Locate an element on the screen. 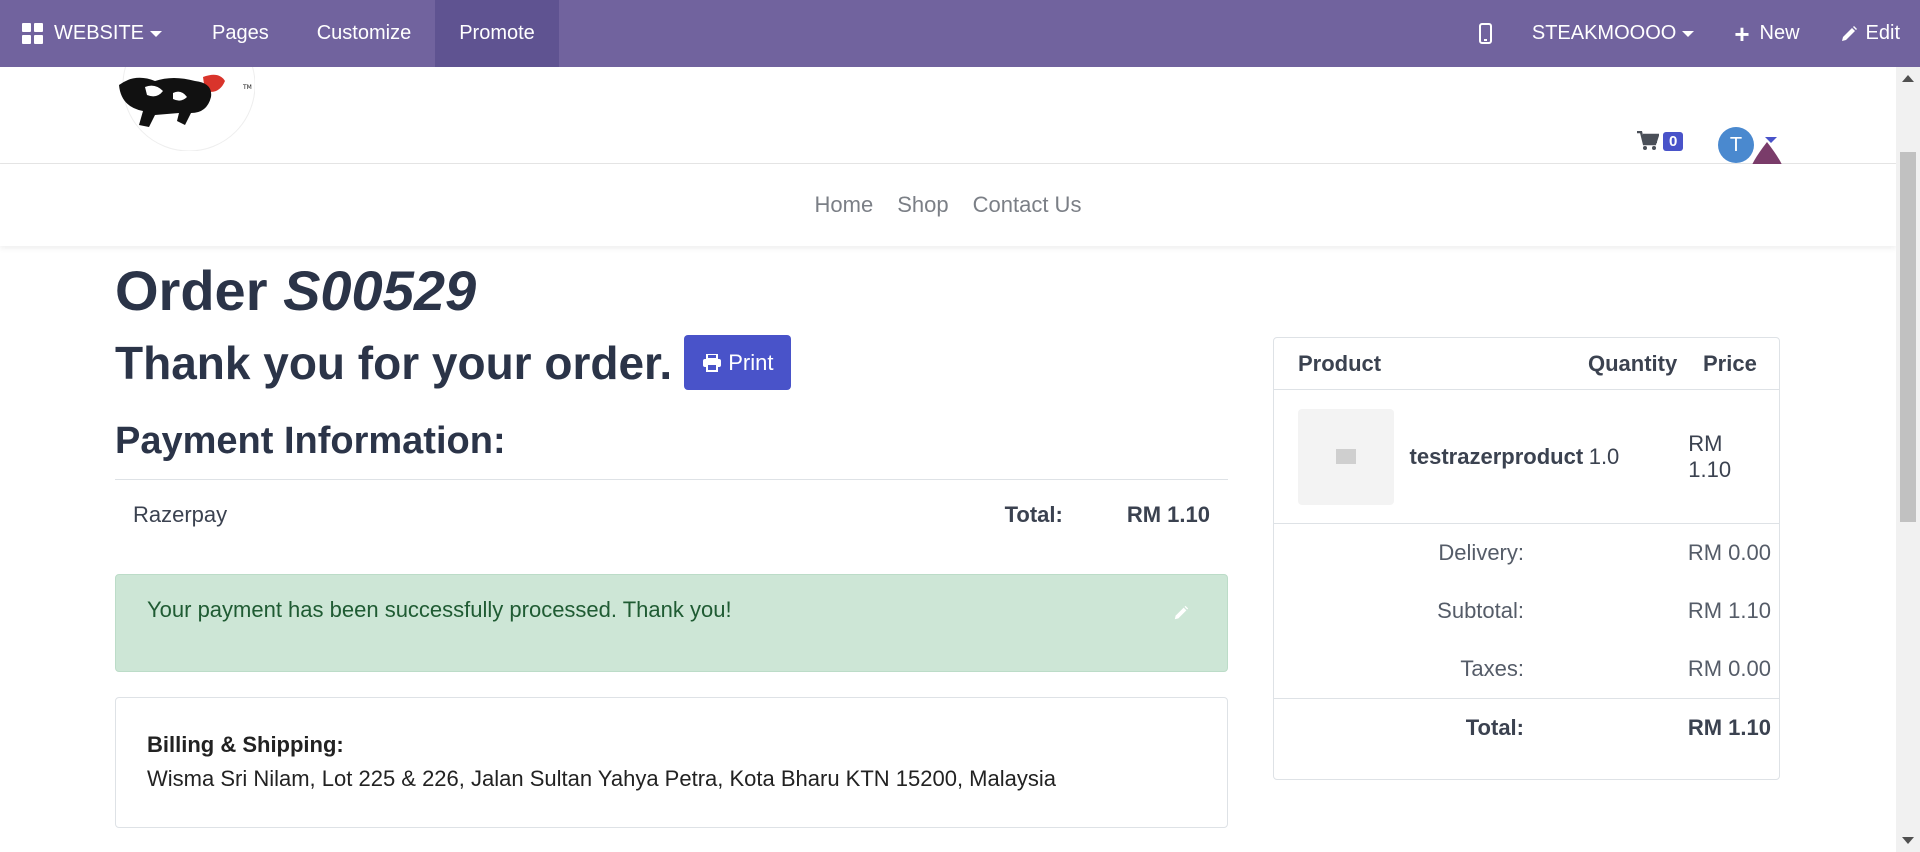 Image resolution: width=1920 pixels, height=852 pixels. delivery-value: RM 0.00 is located at coordinates (1729, 552).